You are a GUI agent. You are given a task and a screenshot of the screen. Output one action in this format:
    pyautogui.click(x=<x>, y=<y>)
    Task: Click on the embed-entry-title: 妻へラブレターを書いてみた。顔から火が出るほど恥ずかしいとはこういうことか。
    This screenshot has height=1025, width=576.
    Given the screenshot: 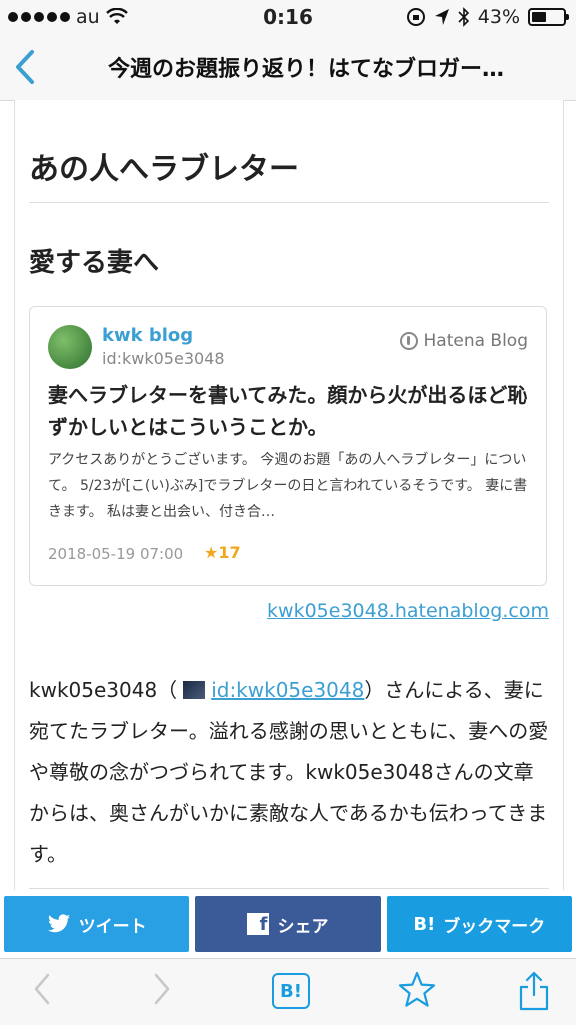 What is the action you would take?
    pyautogui.click(x=288, y=411)
    